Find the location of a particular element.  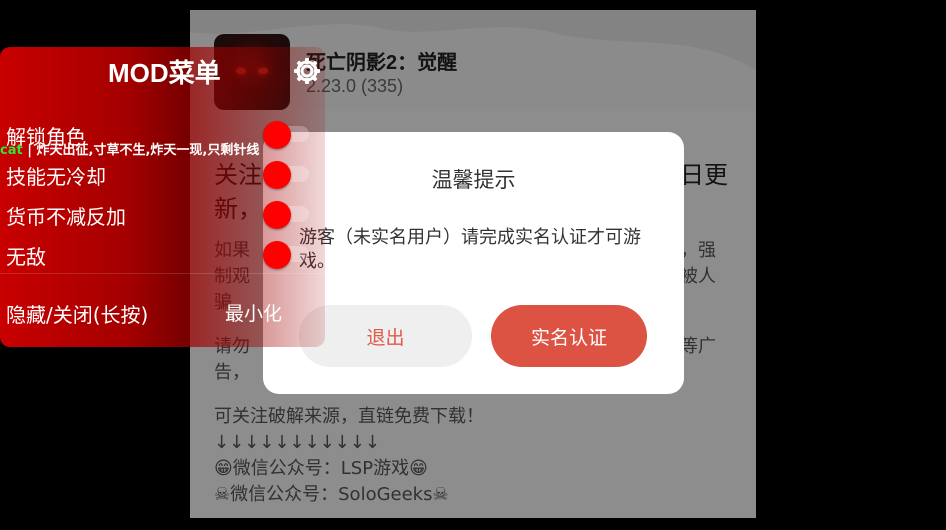

dialog-message: 游客（未实名用户）请完成实名认证才可游戏。 is located at coordinates (470, 249).